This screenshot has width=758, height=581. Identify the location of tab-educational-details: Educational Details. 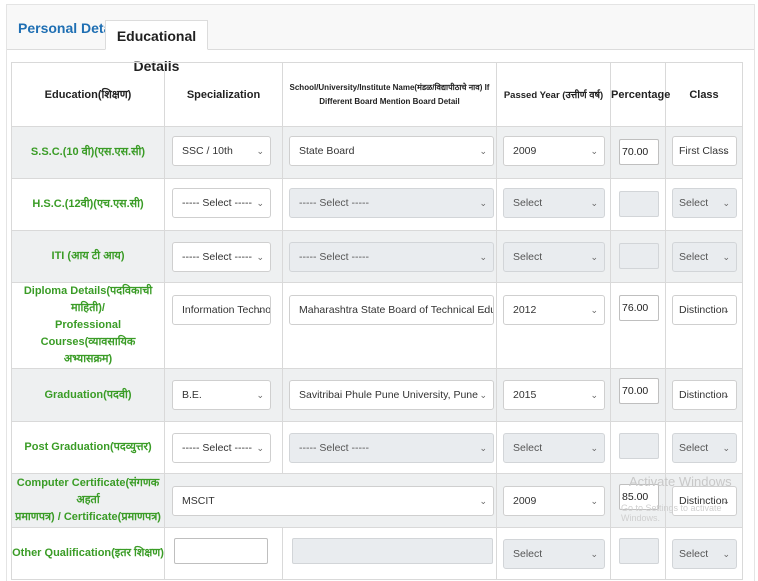
(156, 47).